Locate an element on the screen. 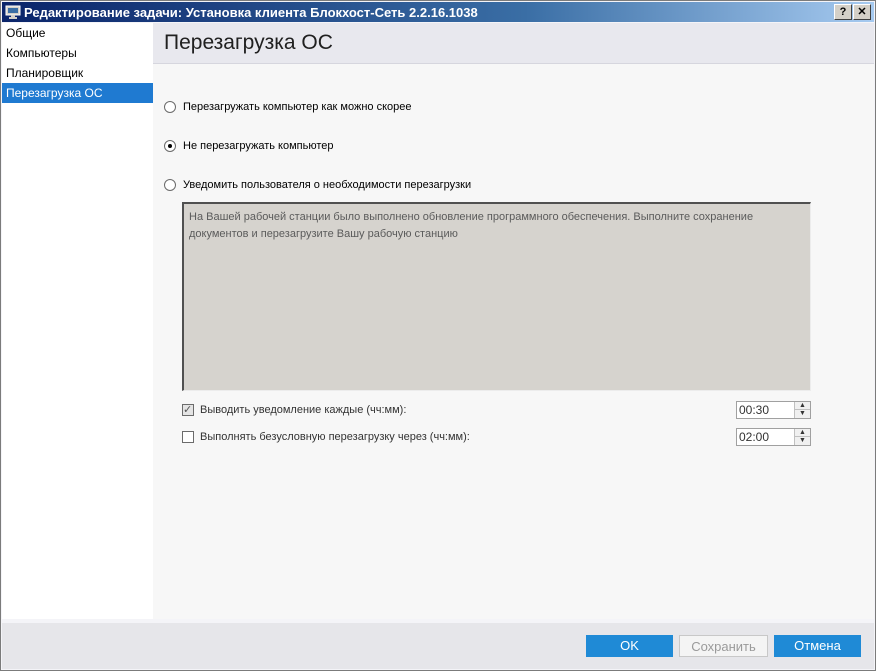 This screenshot has width=876, height=671. page-title: Перезагрузка ОС is located at coordinates (248, 42).